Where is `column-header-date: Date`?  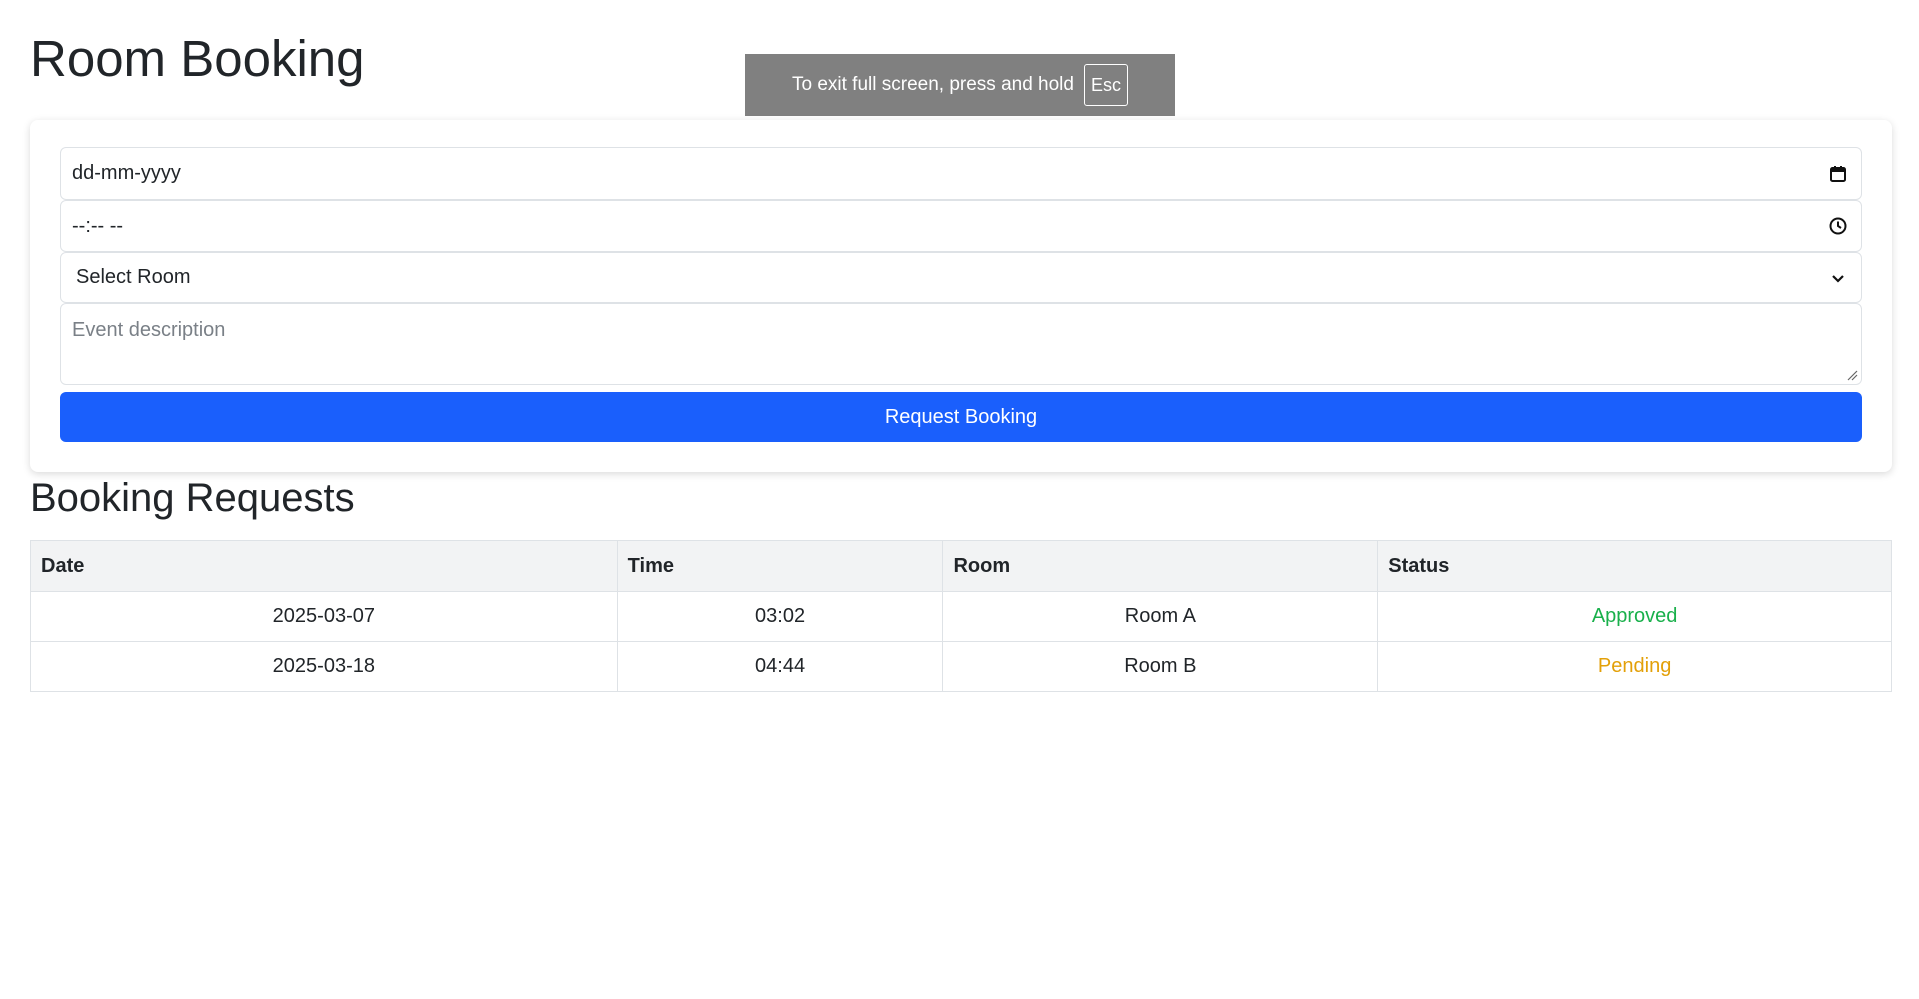 column-header-date: Date is located at coordinates (324, 566).